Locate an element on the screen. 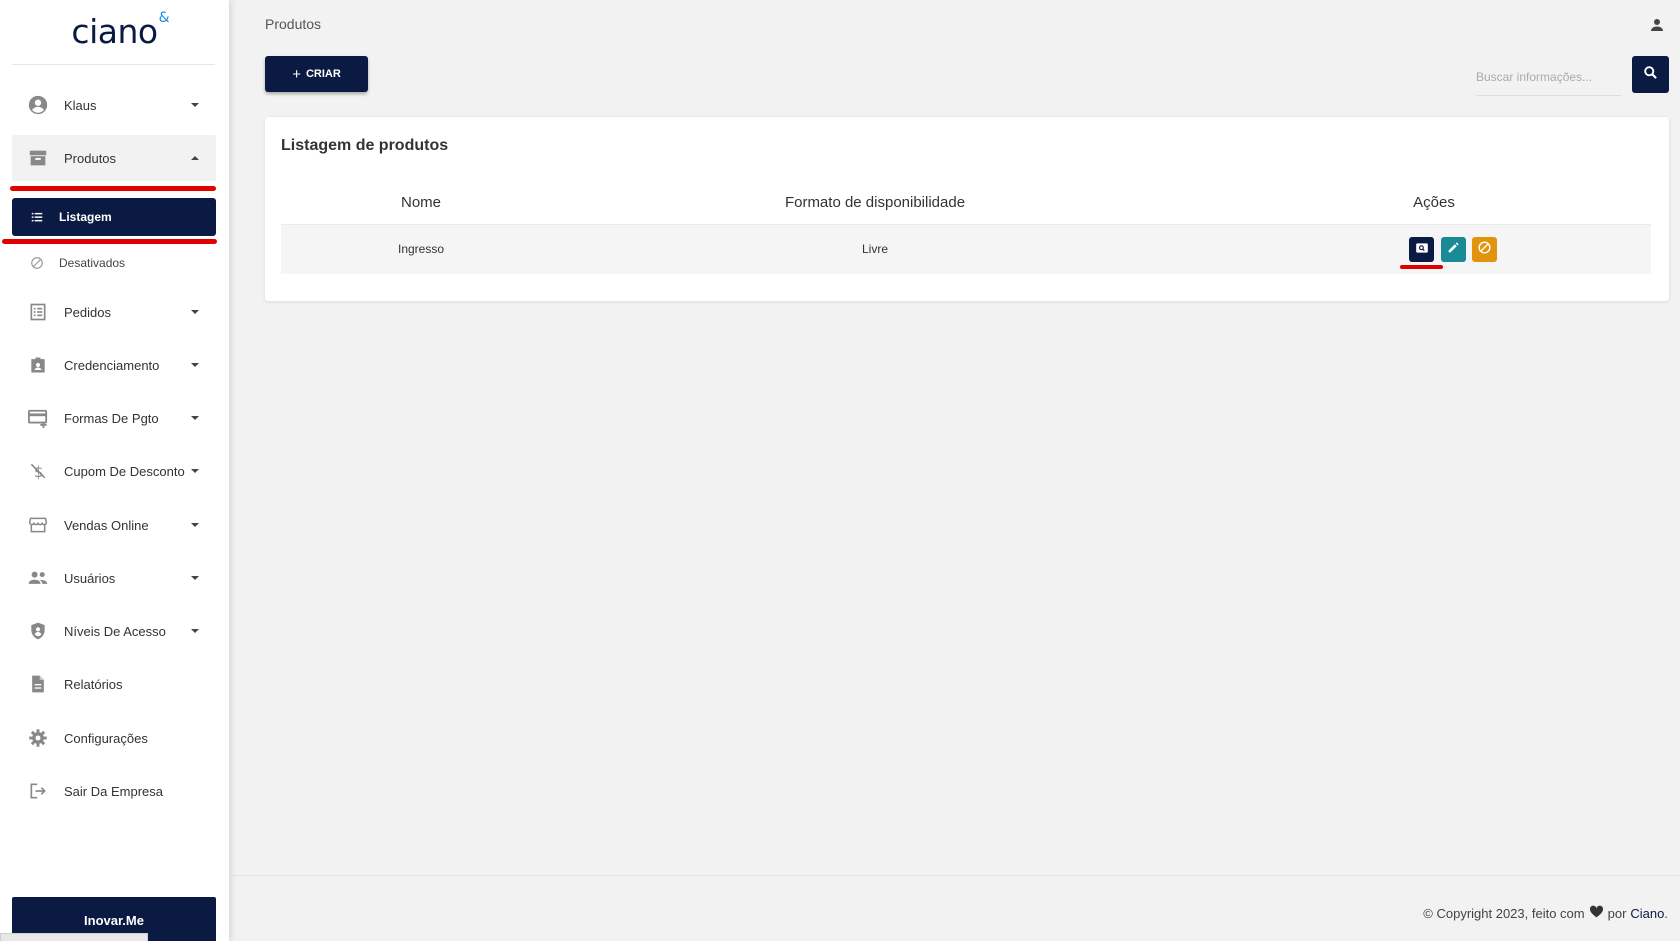  pencil-icon is located at coordinates (1453, 250).